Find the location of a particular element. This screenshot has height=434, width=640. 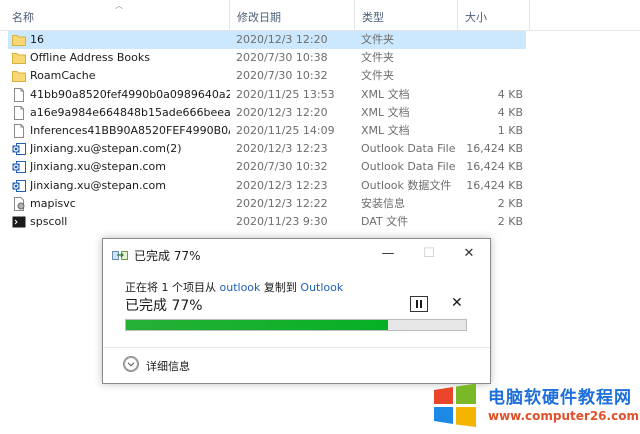

copy-transfer-icon is located at coordinates (120, 255).